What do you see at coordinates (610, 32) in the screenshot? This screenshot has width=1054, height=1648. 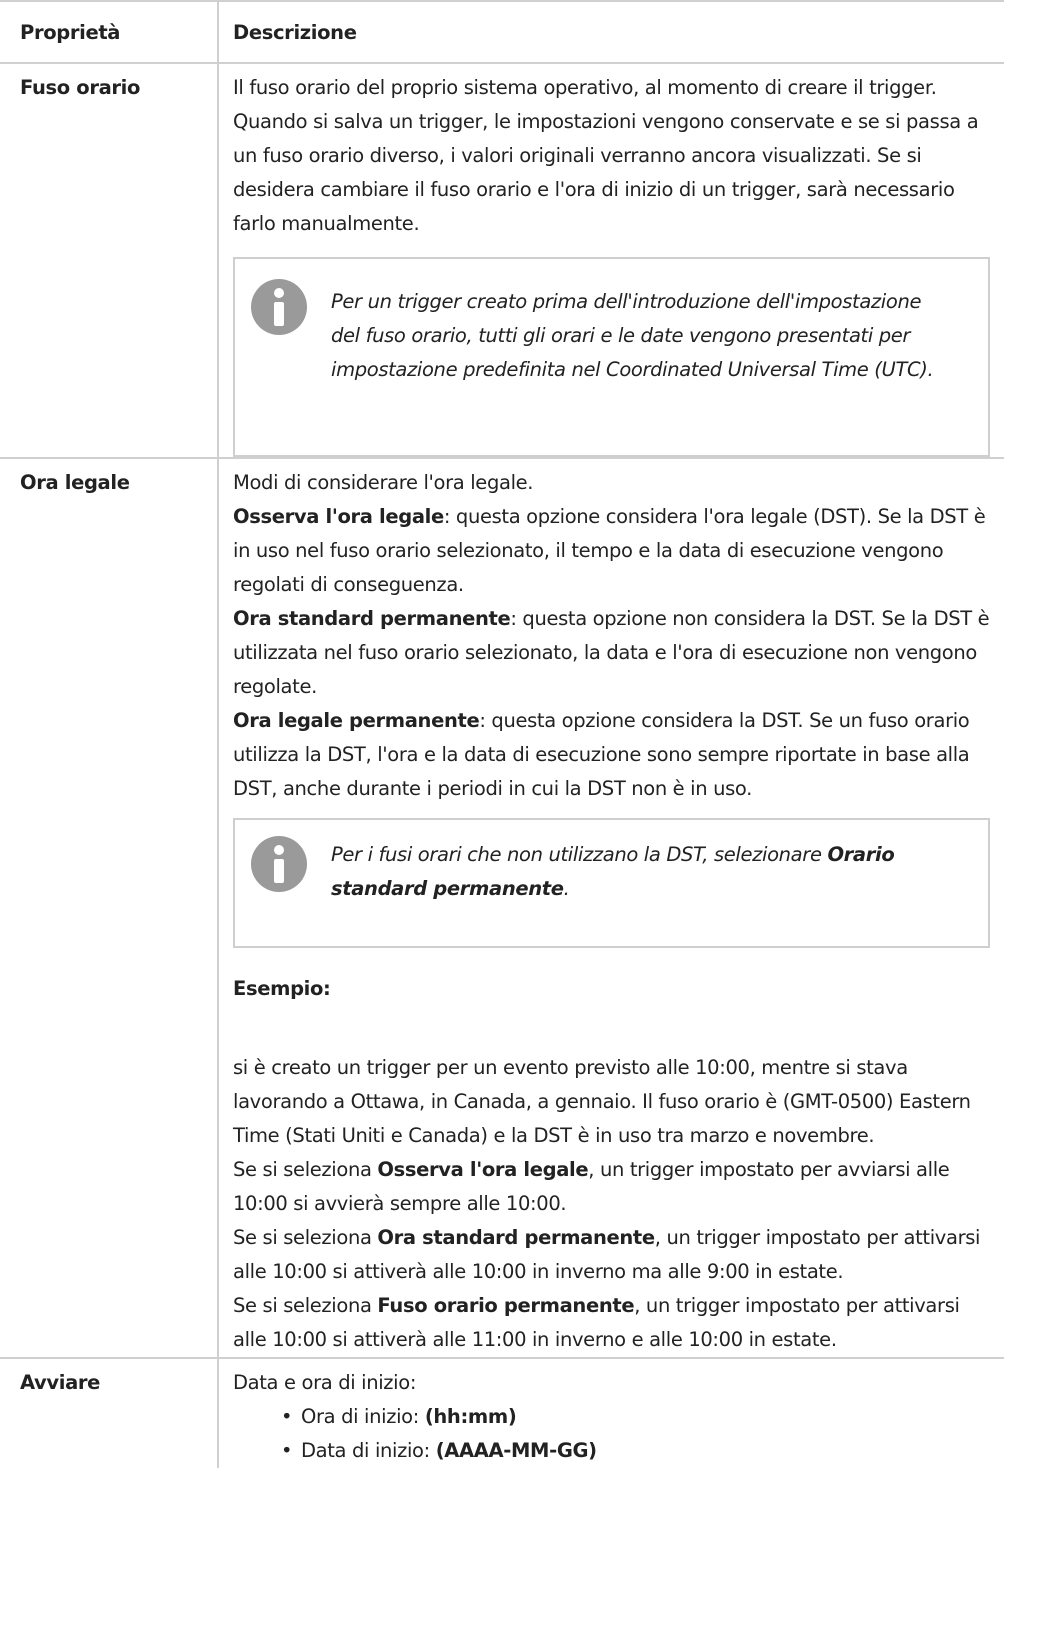 I see `column-header-description: Descrizione` at bounding box center [610, 32].